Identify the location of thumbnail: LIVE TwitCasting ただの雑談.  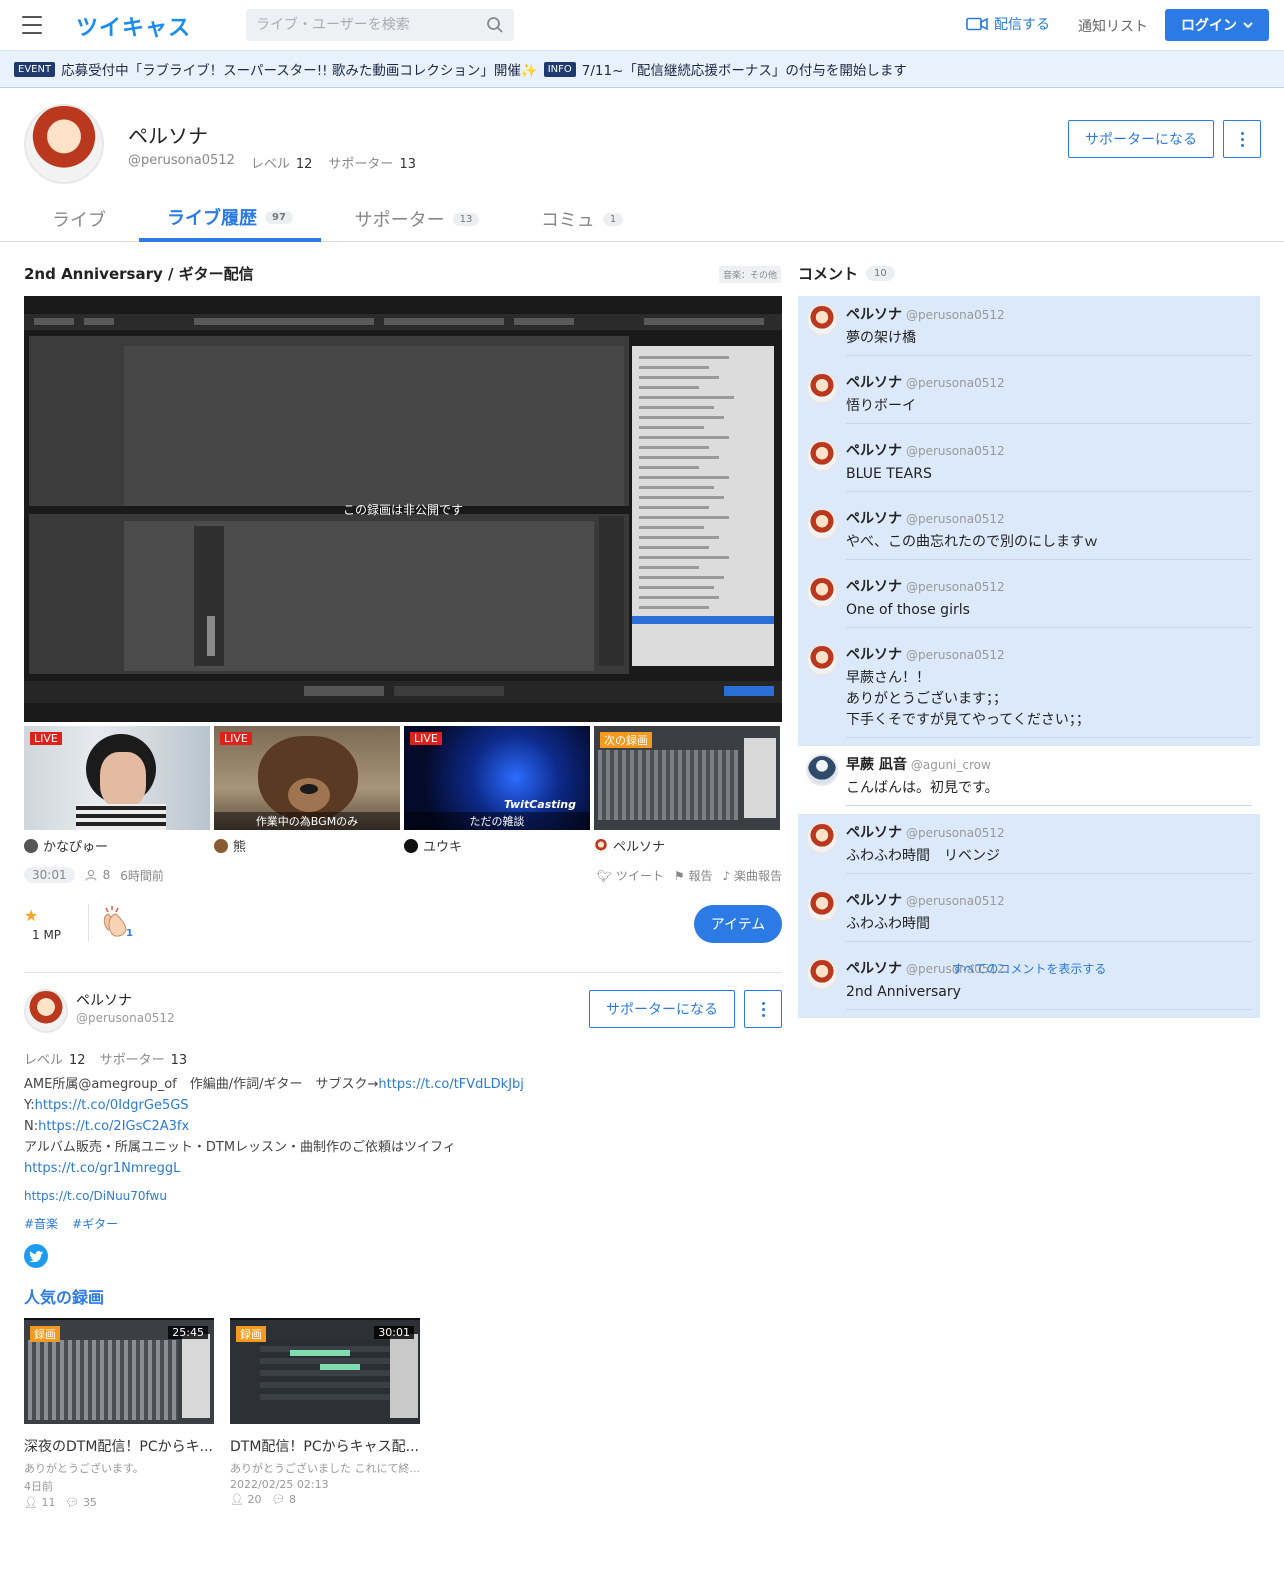
(497, 778).